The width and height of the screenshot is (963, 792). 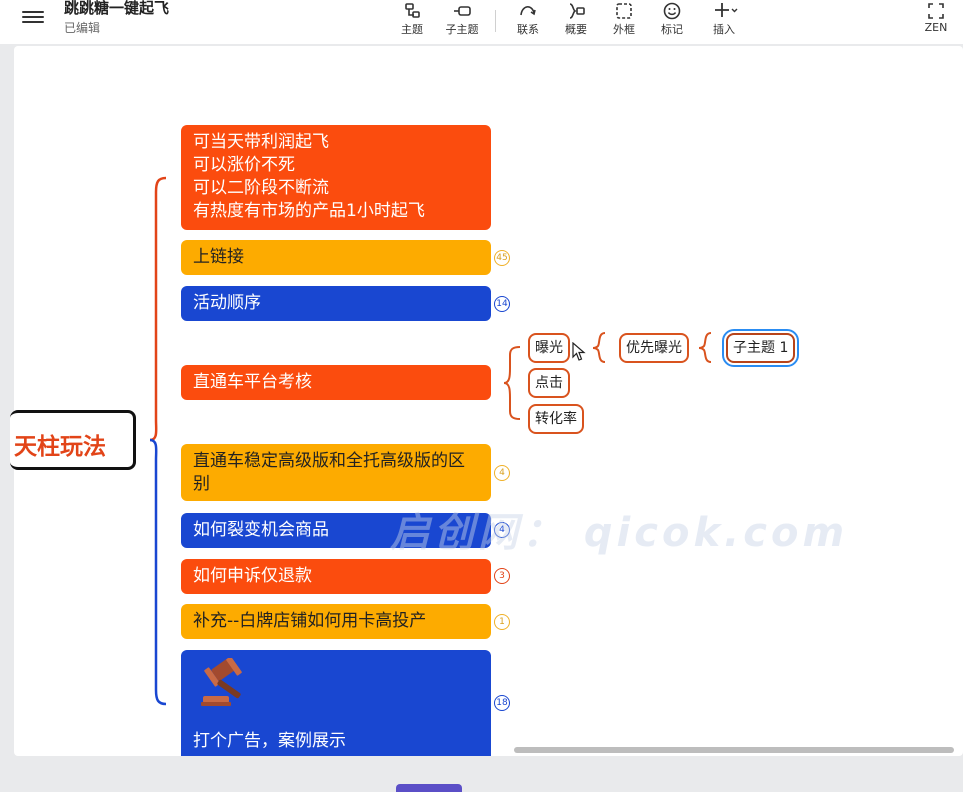 What do you see at coordinates (495, 21) in the screenshot?
I see `toolbar-divider` at bounding box center [495, 21].